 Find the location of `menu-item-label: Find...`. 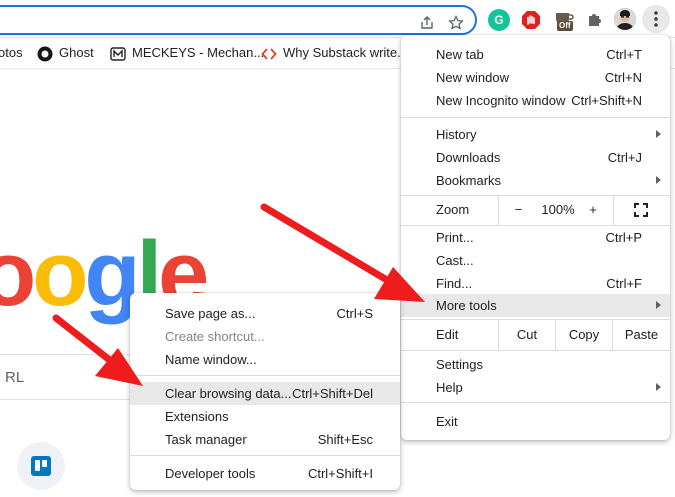

menu-item-label: Find... is located at coordinates (454, 283).